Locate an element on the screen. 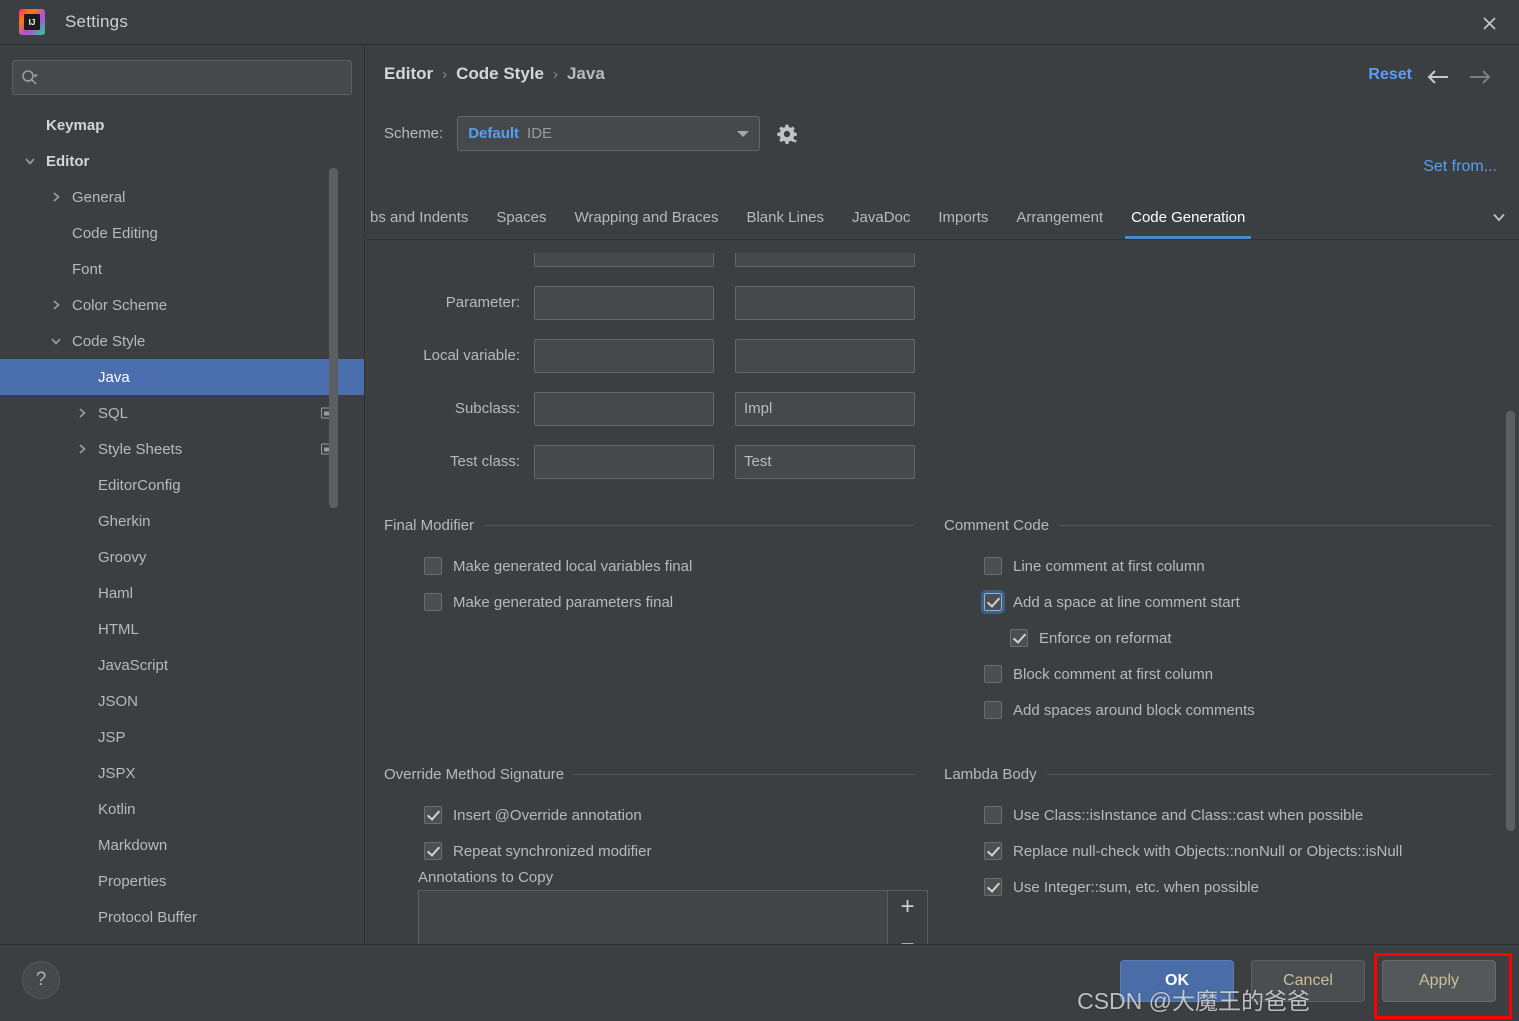  tab-code-generation: Code Generation is located at coordinates (1188, 217).